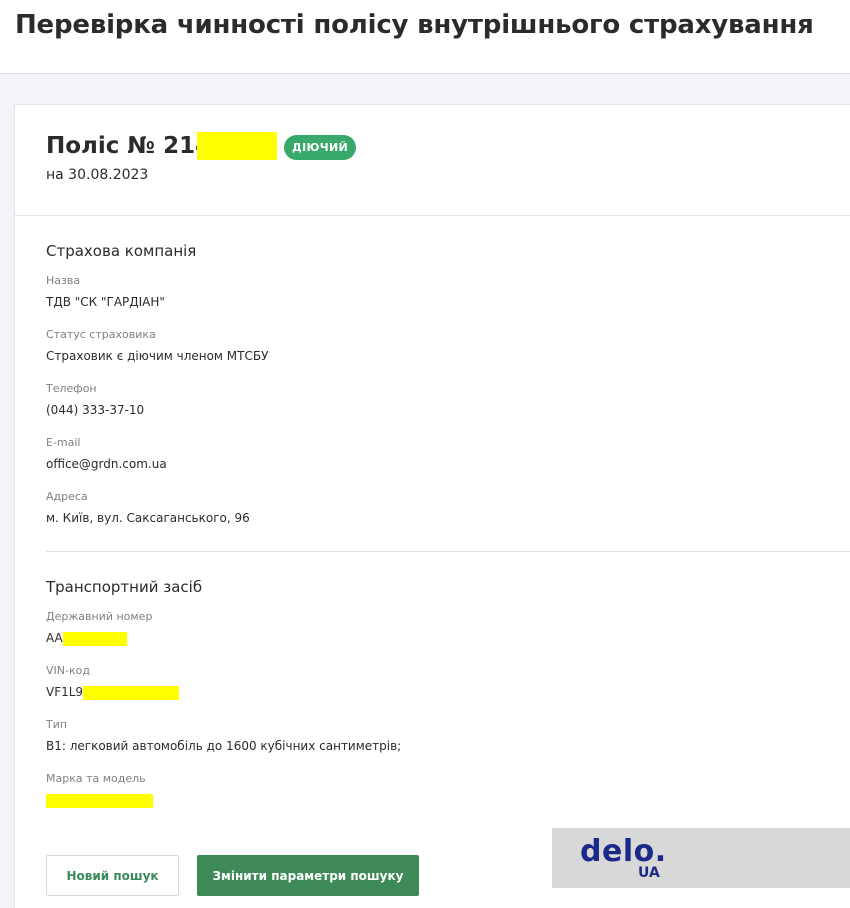  I want to click on policy-number: Поліс № 214, so click(128, 146).